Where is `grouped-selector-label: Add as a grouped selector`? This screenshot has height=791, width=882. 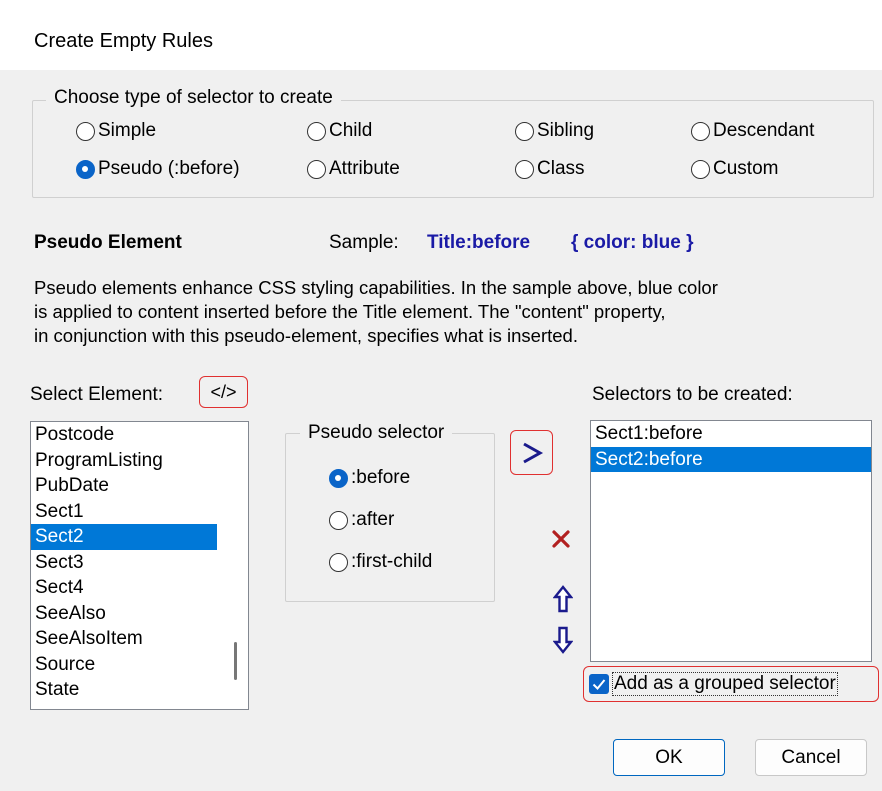
grouped-selector-label: Add as a grouped selector is located at coordinates (725, 684).